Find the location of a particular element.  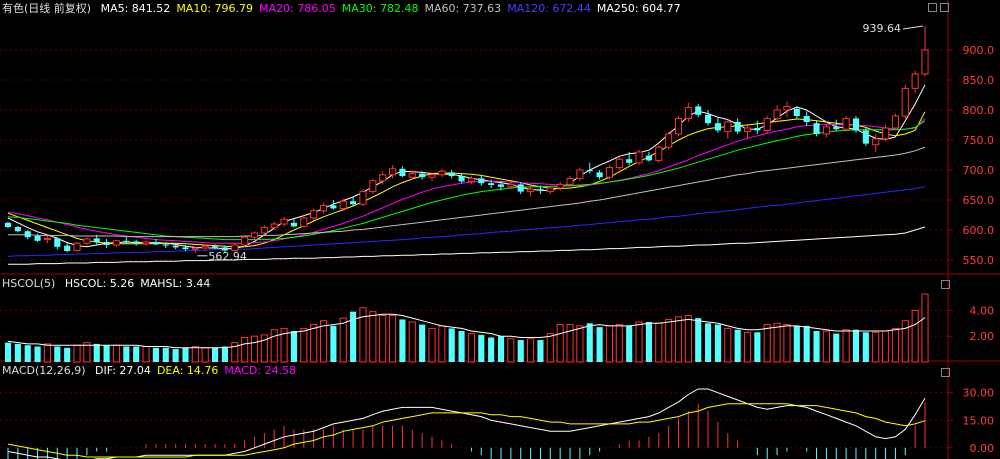

price-tick-label: 750.0 is located at coordinates (979, 140).